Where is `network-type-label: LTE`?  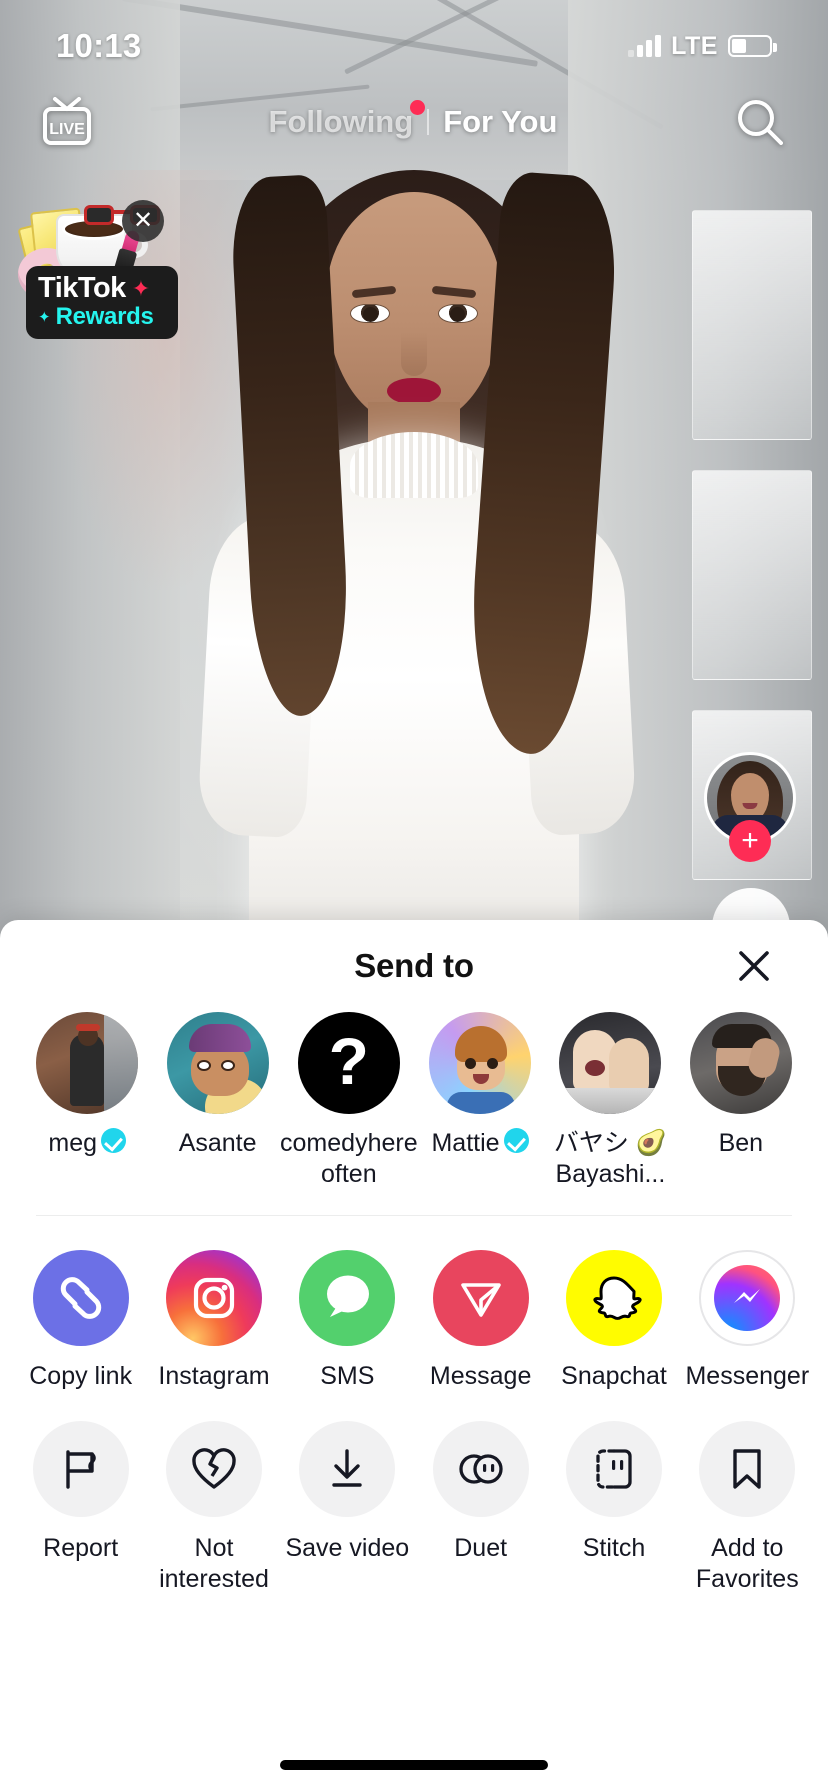 network-type-label: LTE is located at coordinates (694, 45).